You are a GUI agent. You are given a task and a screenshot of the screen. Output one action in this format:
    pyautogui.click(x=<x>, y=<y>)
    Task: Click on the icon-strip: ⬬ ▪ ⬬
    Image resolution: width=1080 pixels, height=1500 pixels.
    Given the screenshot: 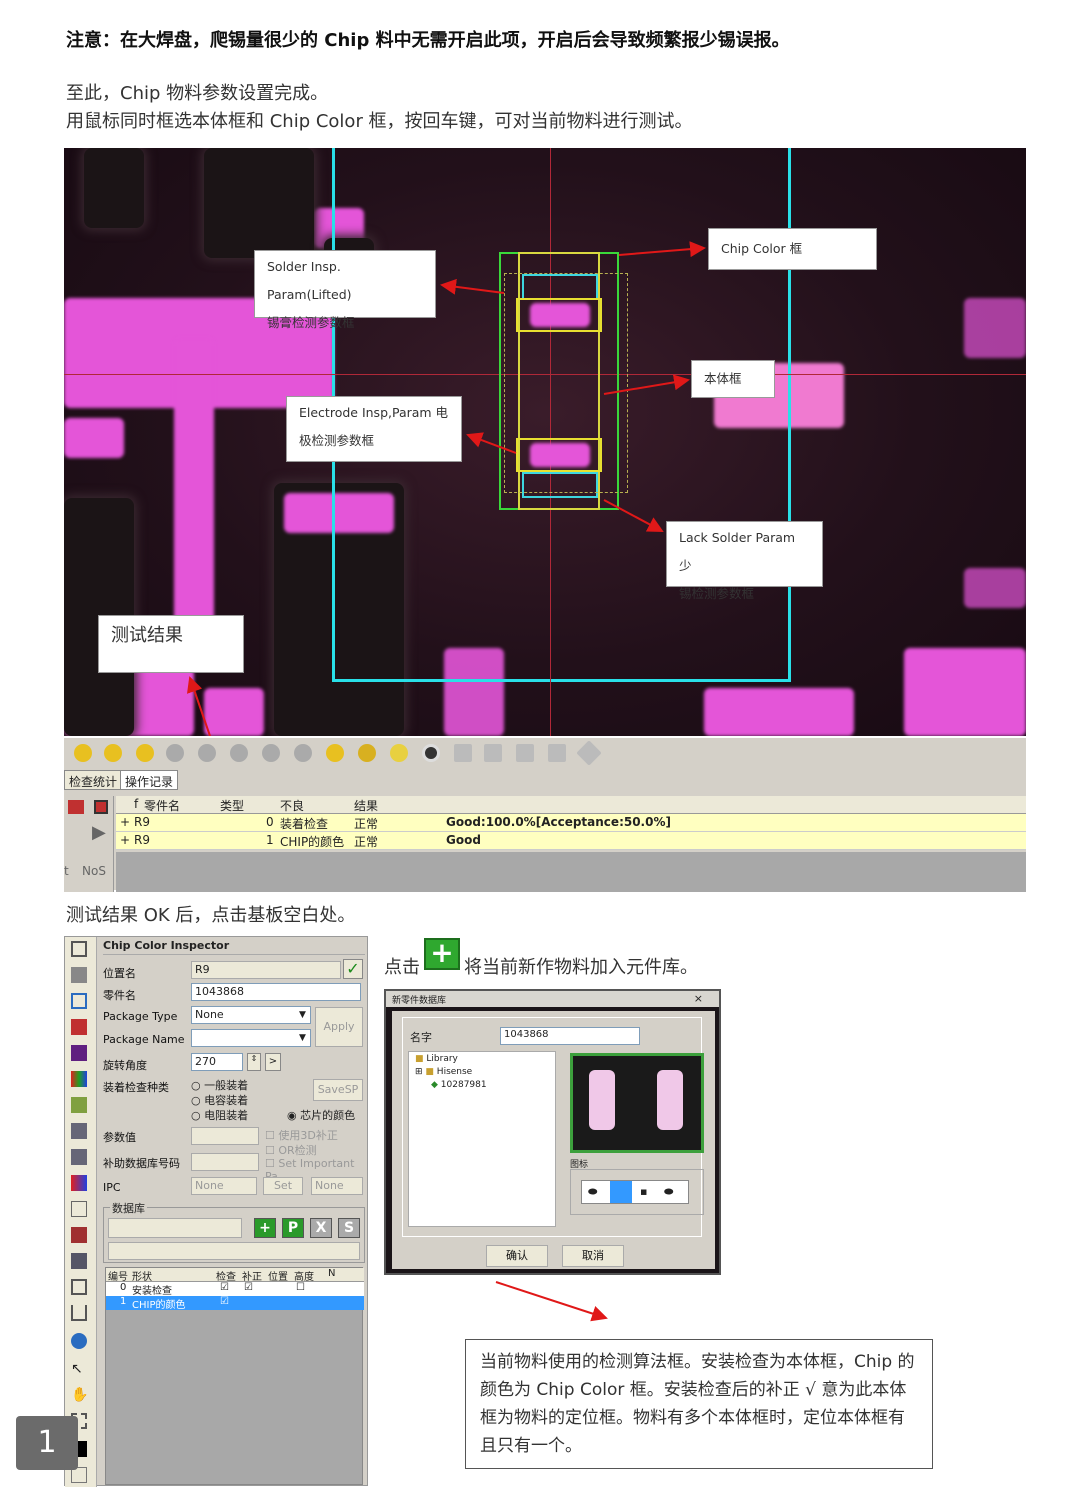 What is the action you would take?
    pyautogui.click(x=635, y=1192)
    